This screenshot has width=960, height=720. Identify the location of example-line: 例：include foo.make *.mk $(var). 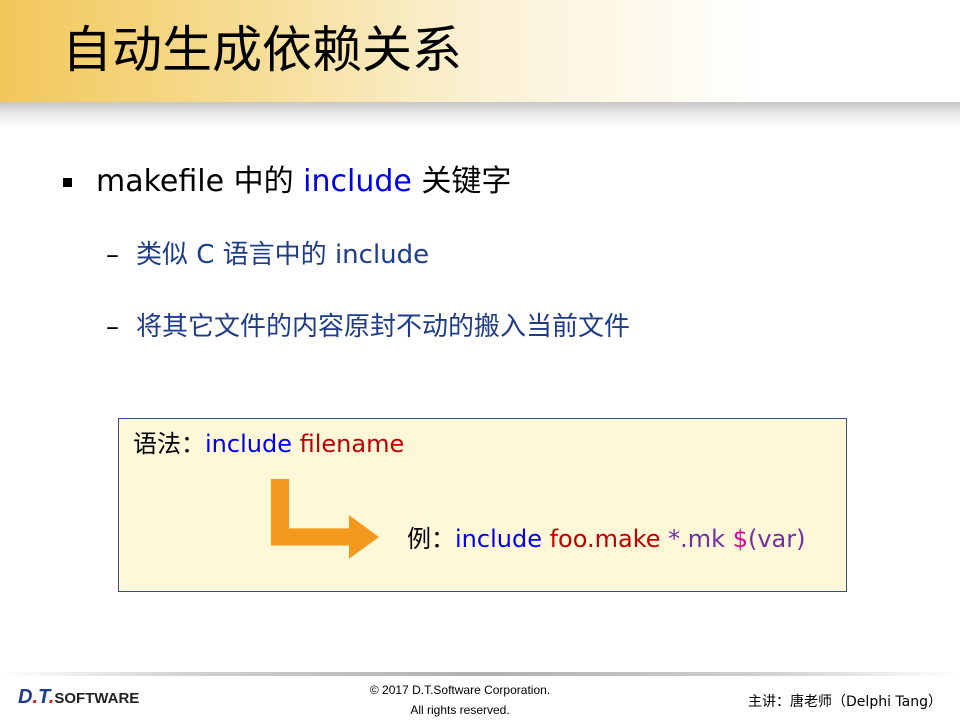
(606, 539).